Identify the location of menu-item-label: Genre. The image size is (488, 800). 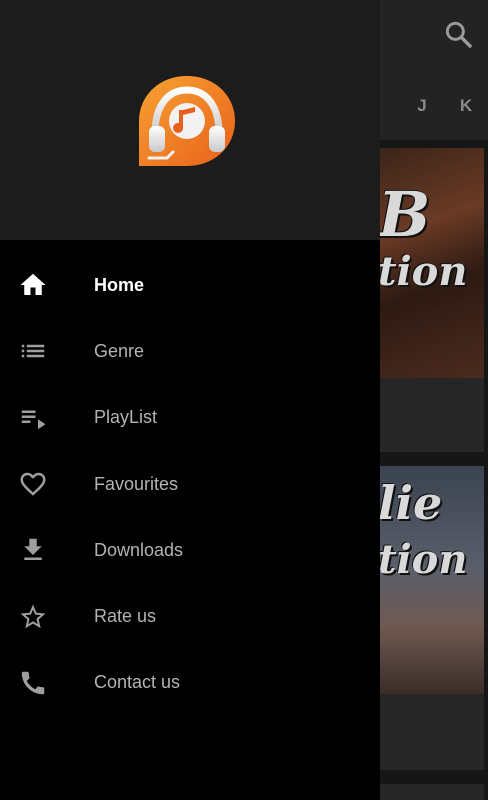
(119, 350).